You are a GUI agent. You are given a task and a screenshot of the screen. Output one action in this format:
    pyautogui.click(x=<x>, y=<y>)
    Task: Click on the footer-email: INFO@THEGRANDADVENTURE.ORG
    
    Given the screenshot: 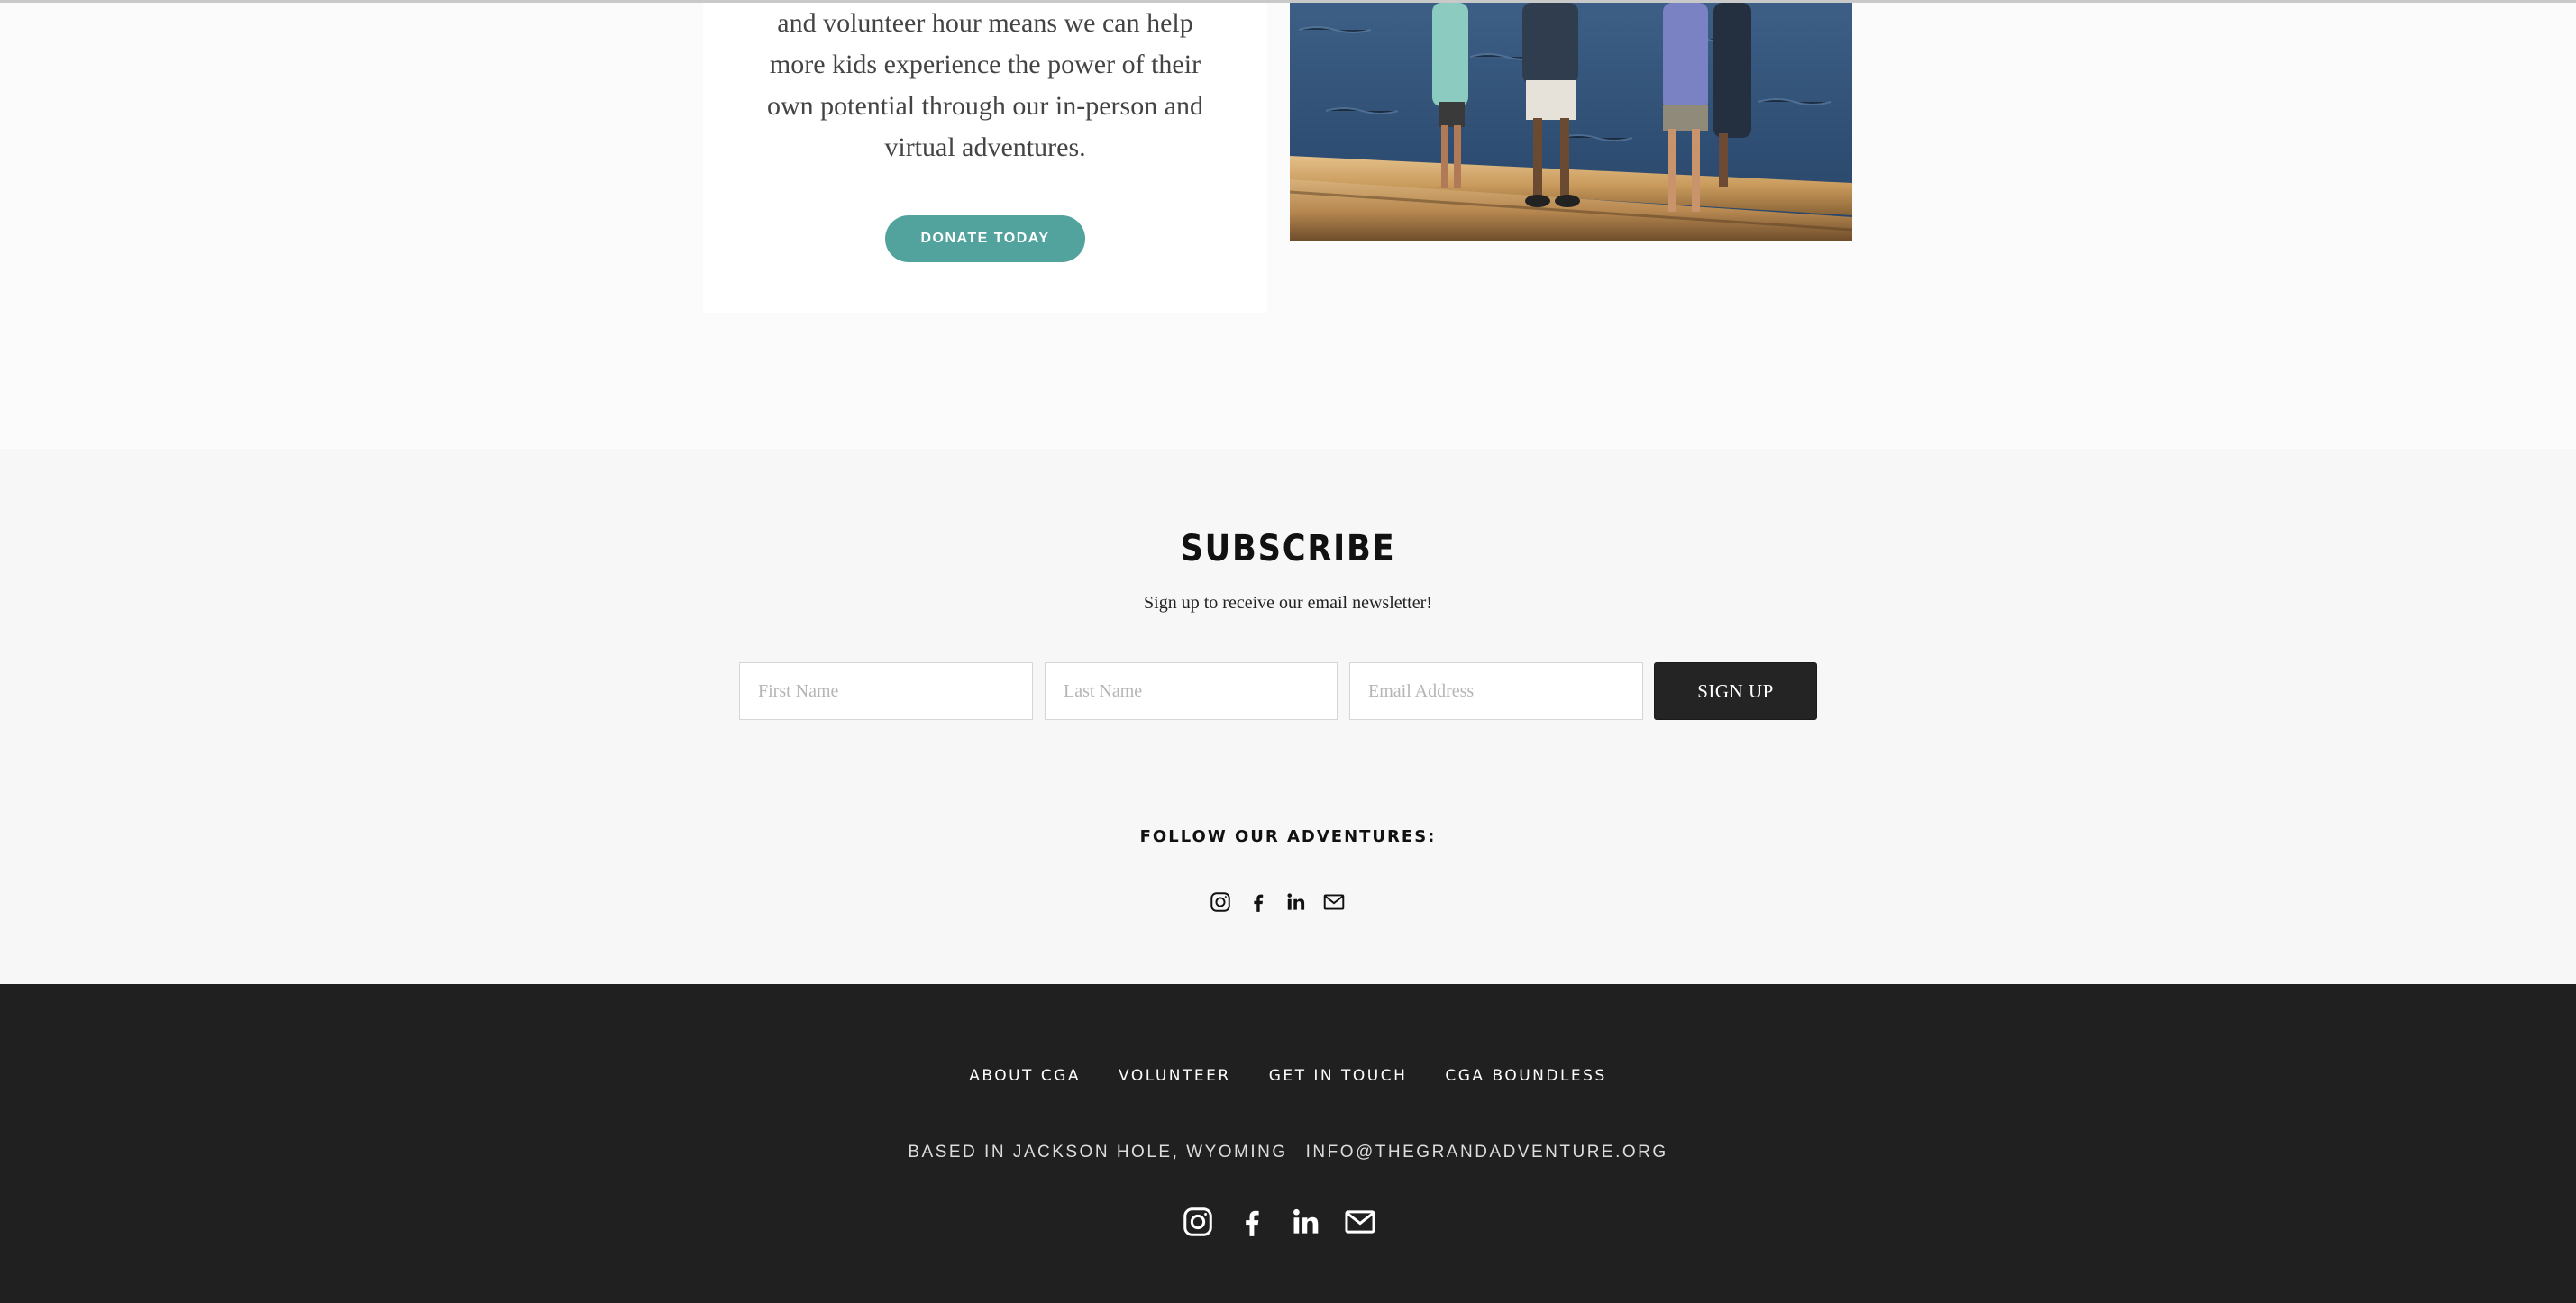 What is the action you would take?
    pyautogui.click(x=1487, y=1152)
    